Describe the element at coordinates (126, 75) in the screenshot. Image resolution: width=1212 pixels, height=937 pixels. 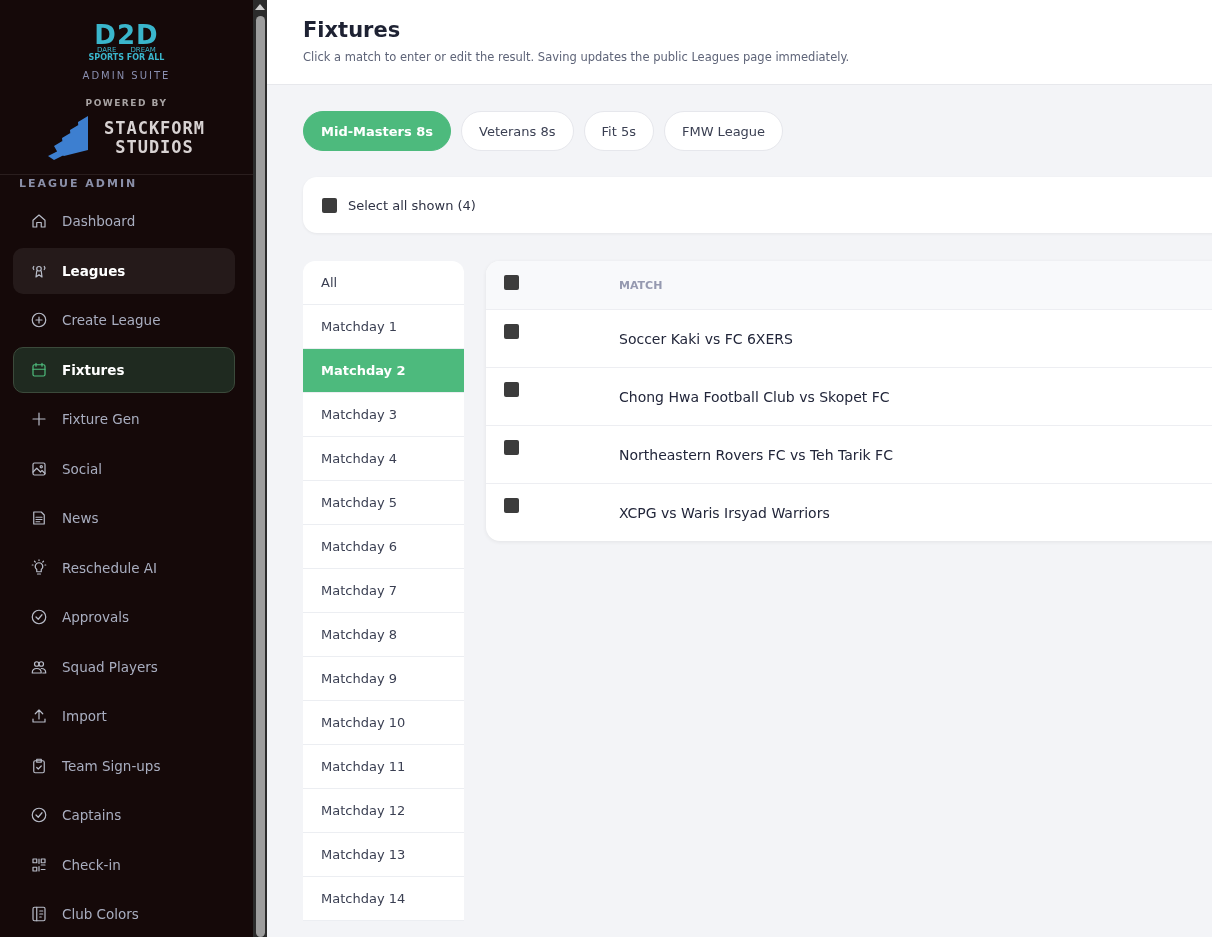
I see `suite-label: ADMIN SUITE` at that location.